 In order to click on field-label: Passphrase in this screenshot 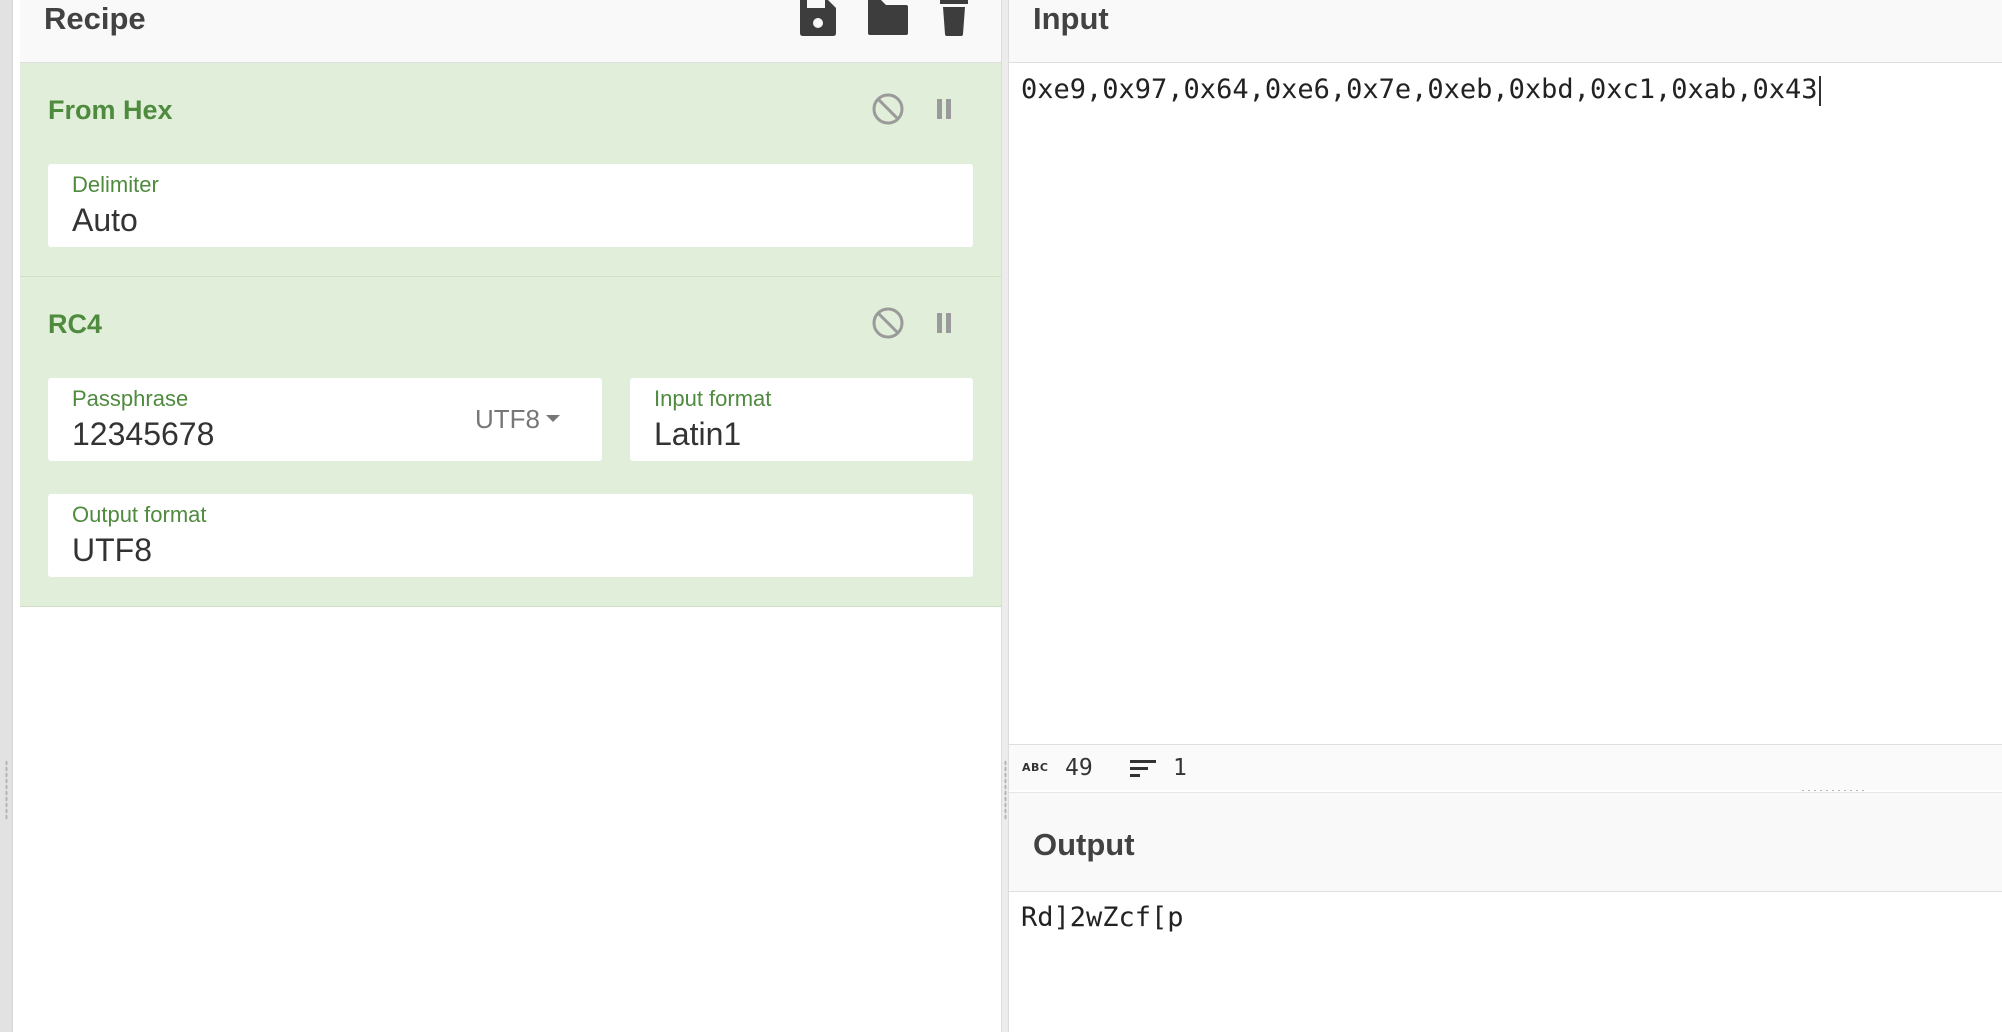, I will do `click(130, 398)`.